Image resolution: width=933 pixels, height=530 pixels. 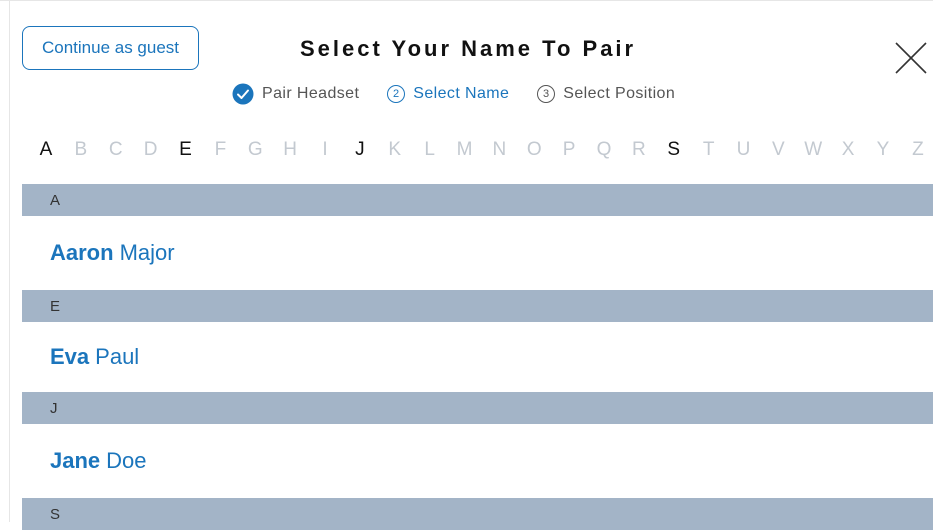 What do you see at coordinates (186, 150) in the screenshot?
I see `alphabet-letter-e: E` at bounding box center [186, 150].